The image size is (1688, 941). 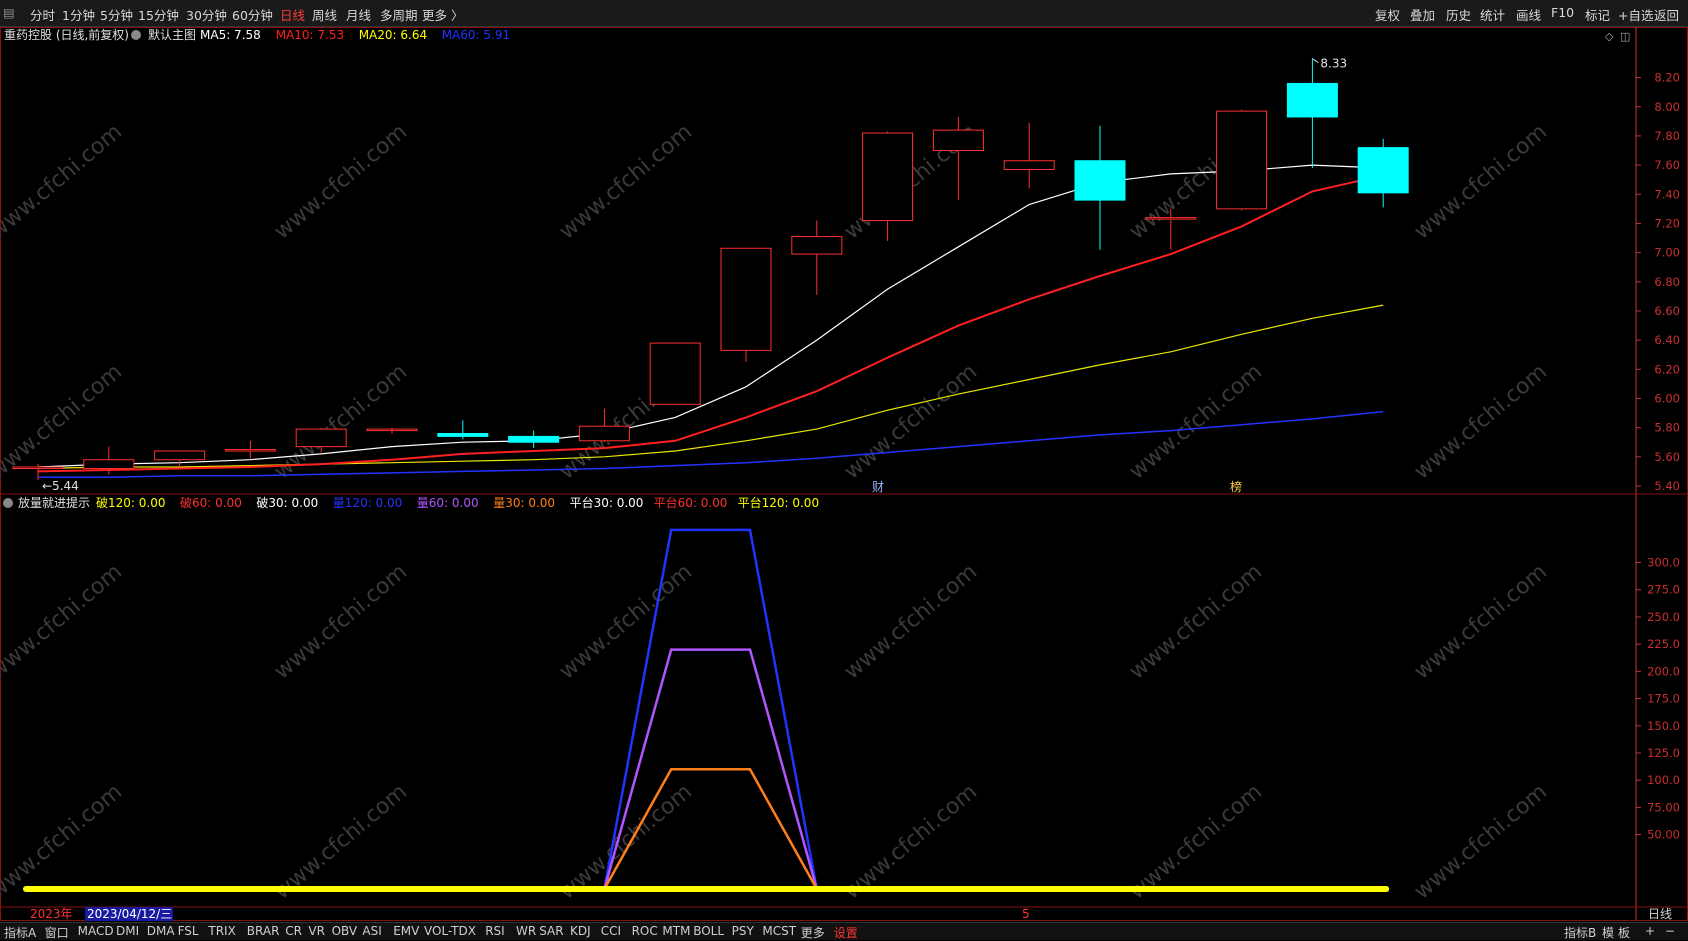 I want to click on window-icon: ◫, so click(x=1625, y=36).